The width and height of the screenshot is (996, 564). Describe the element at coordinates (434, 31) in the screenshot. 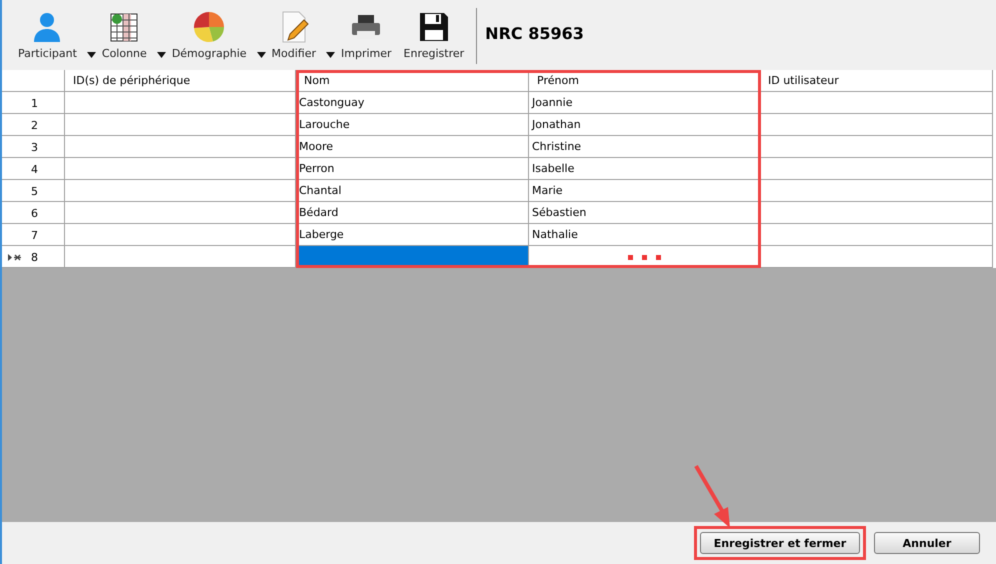

I see `toolbar-button: Enregistrer` at that location.